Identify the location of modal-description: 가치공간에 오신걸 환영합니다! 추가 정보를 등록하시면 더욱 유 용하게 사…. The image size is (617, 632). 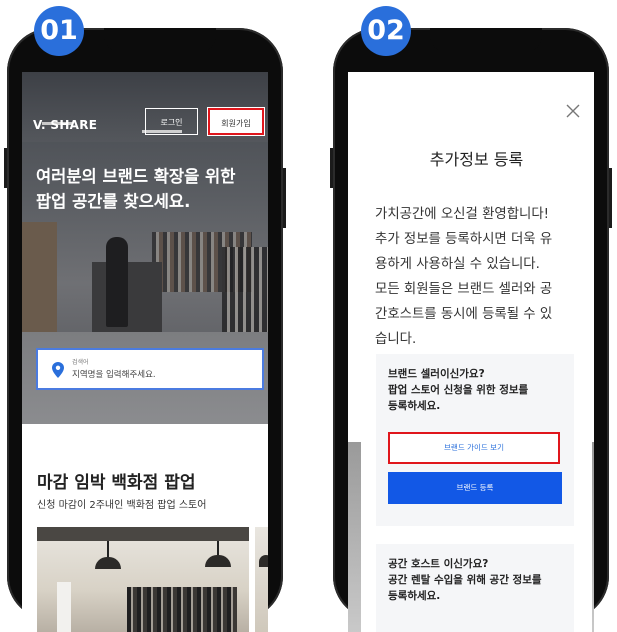
(480, 277).